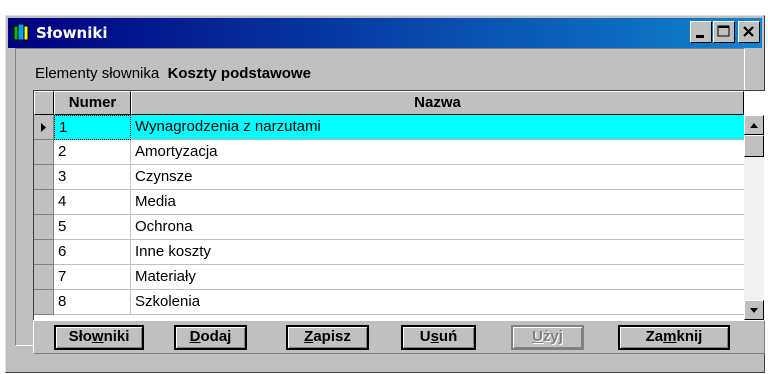 The image size is (768, 374). What do you see at coordinates (425, 336) in the screenshot?
I see `button-label-part: U` at bounding box center [425, 336].